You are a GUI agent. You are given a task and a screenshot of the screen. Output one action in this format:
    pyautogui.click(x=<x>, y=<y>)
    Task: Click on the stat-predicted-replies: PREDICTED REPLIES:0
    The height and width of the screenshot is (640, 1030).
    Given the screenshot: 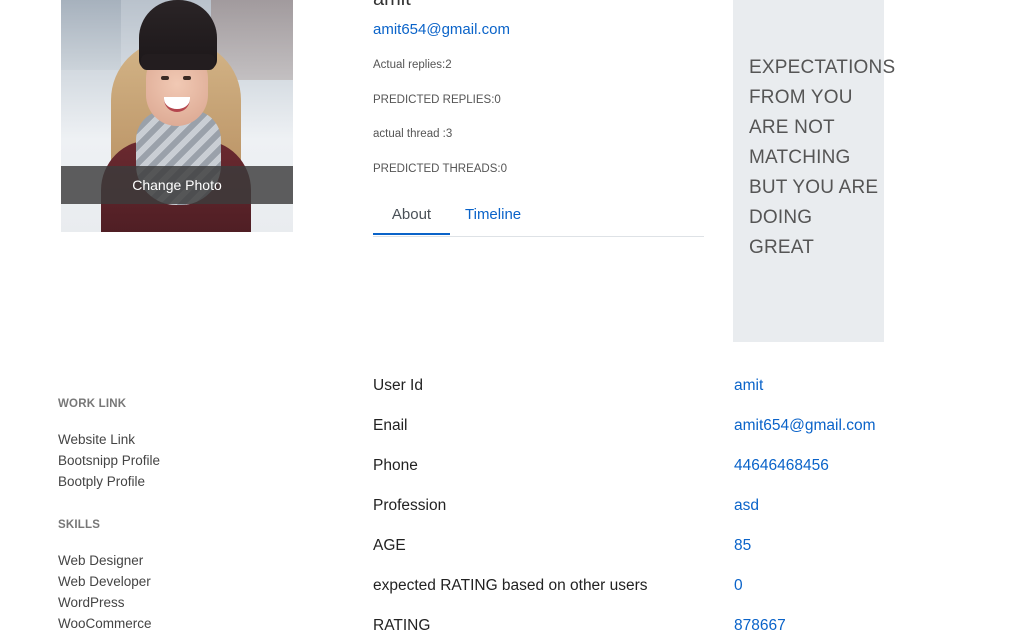 What is the action you would take?
    pyautogui.click(x=437, y=100)
    